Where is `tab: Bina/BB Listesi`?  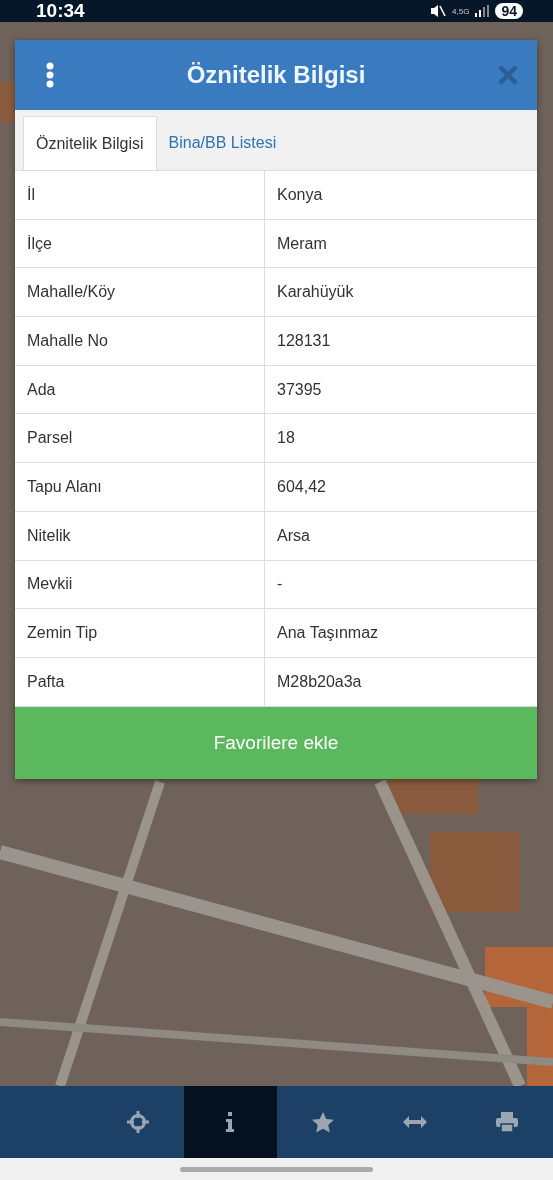
tab: Bina/BB Listesi is located at coordinates (222, 143).